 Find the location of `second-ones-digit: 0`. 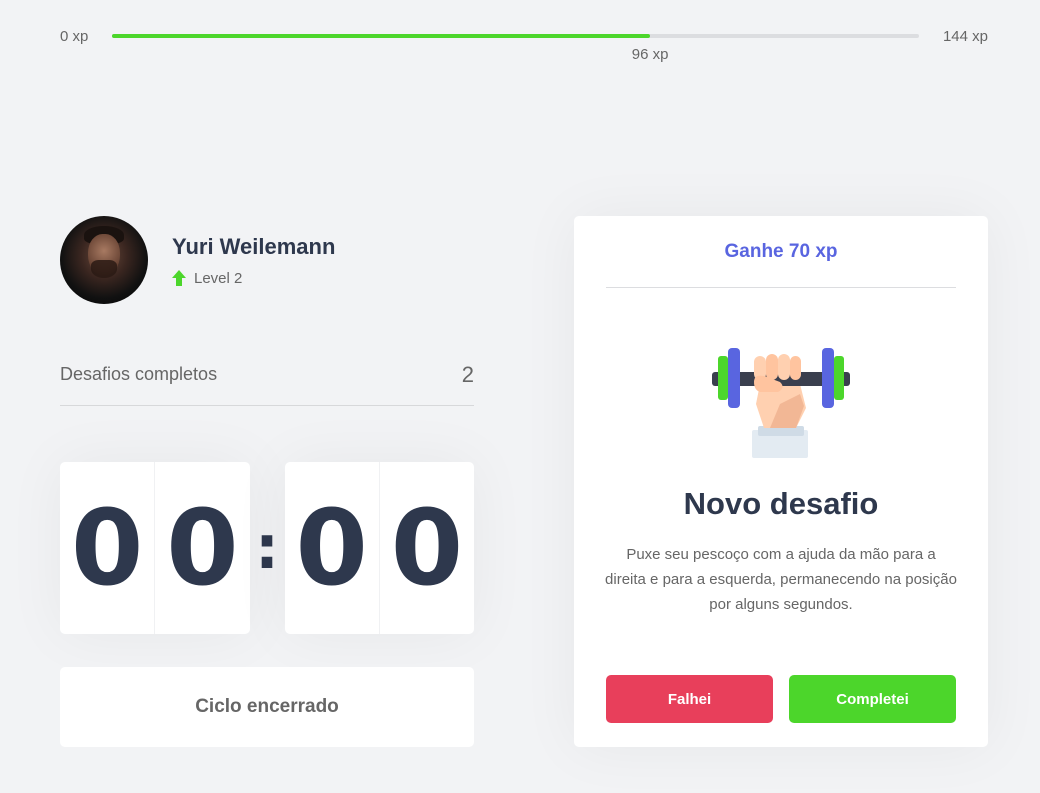

second-ones-digit: 0 is located at coordinates (426, 548).